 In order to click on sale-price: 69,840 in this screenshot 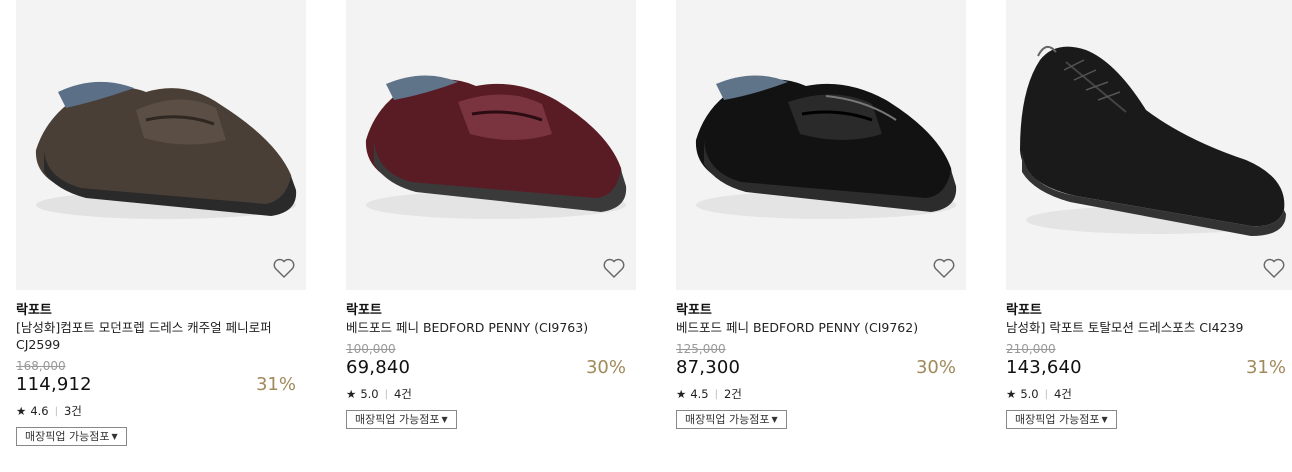, I will do `click(378, 367)`.